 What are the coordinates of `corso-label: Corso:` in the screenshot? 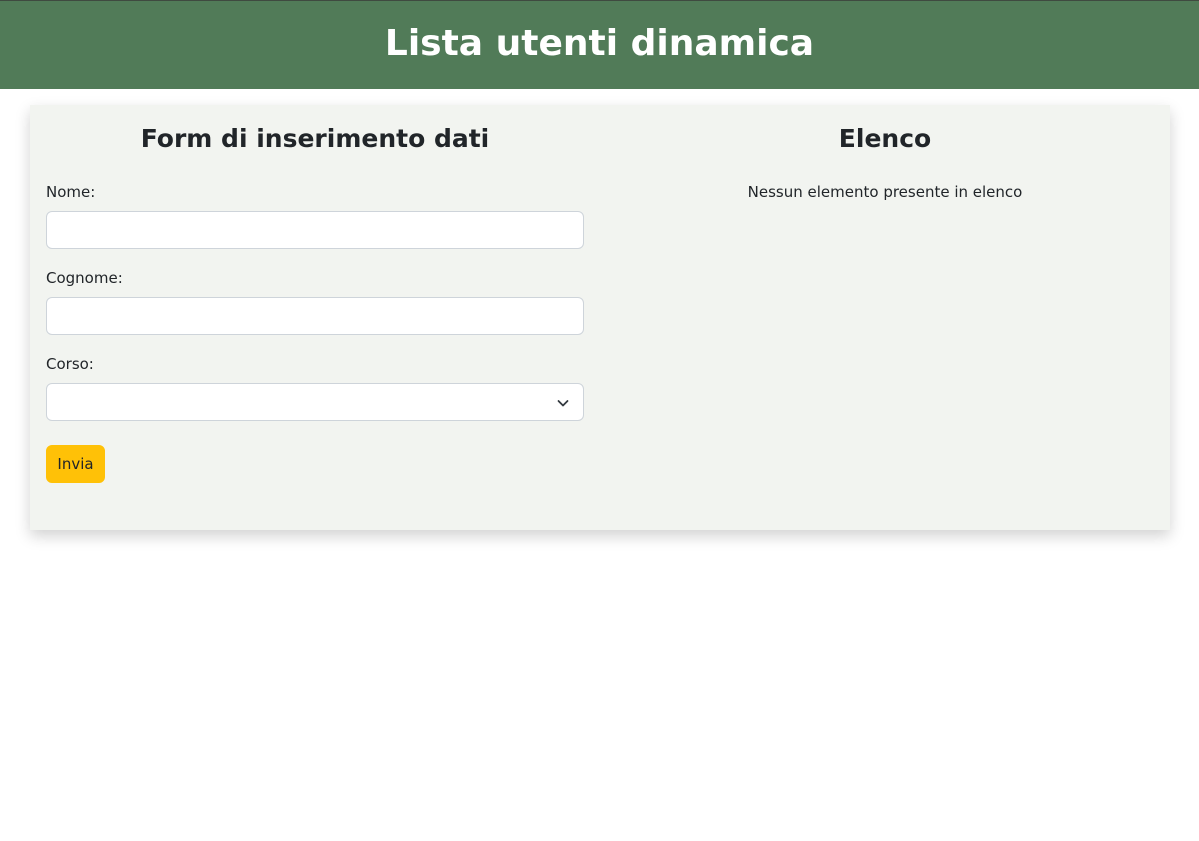 It's located at (70, 364).